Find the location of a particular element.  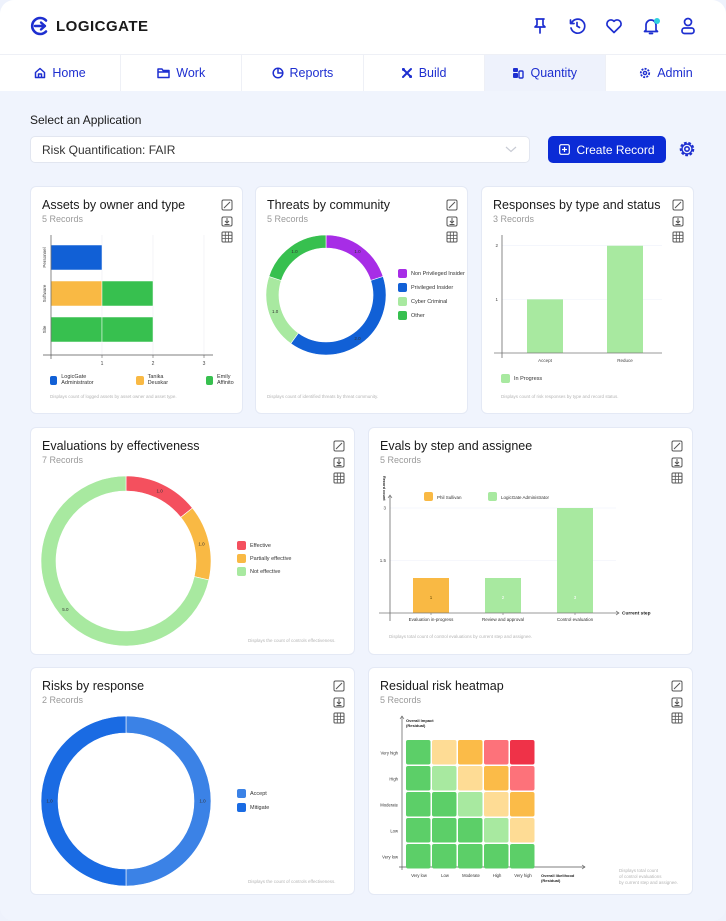

gear-icon is located at coordinates (645, 73).